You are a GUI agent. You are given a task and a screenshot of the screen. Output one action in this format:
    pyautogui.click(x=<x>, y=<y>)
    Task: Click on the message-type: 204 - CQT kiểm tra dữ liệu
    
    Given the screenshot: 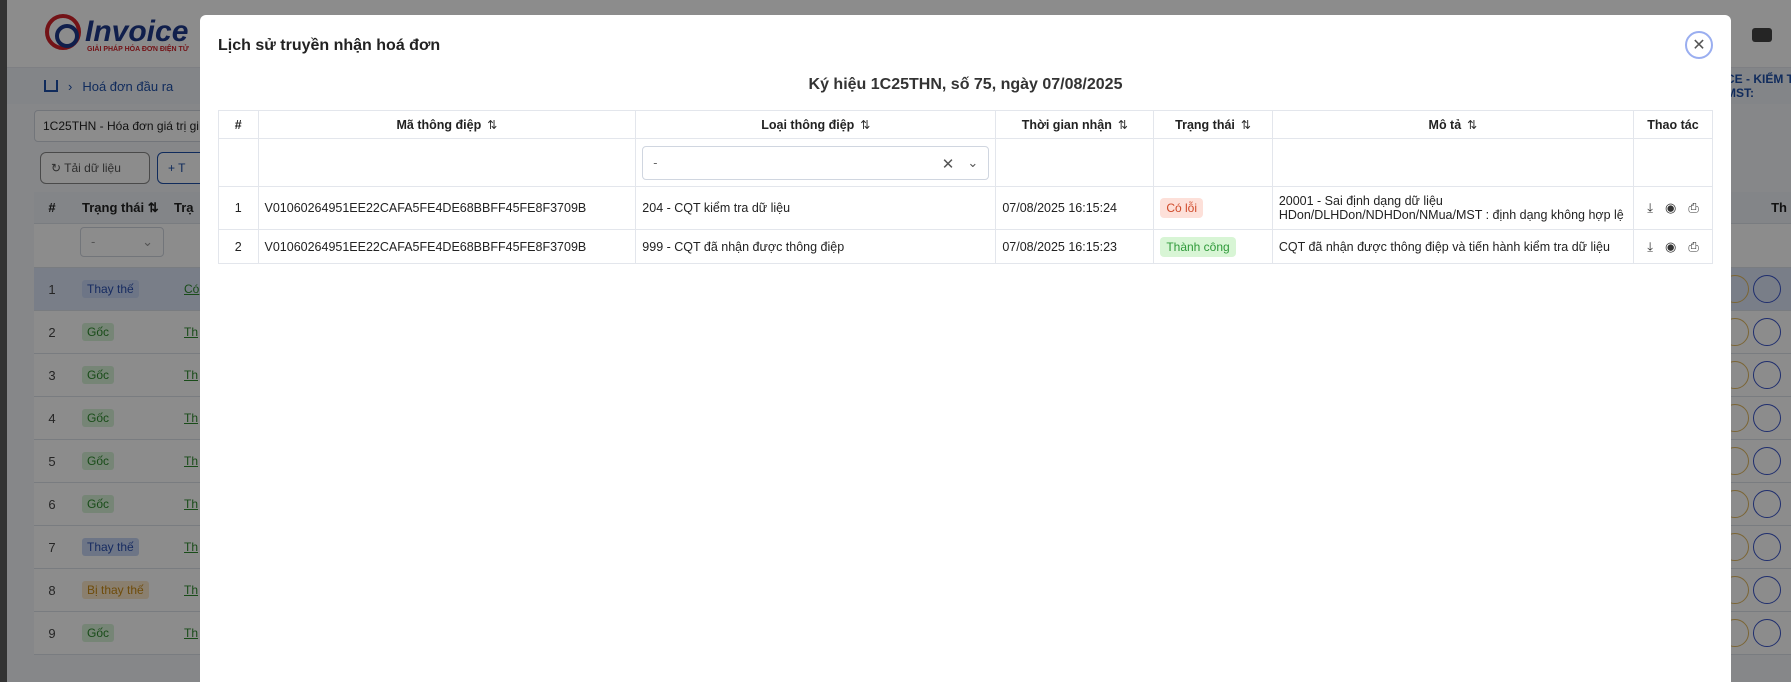 What is the action you would take?
    pyautogui.click(x=816, y=208)
    